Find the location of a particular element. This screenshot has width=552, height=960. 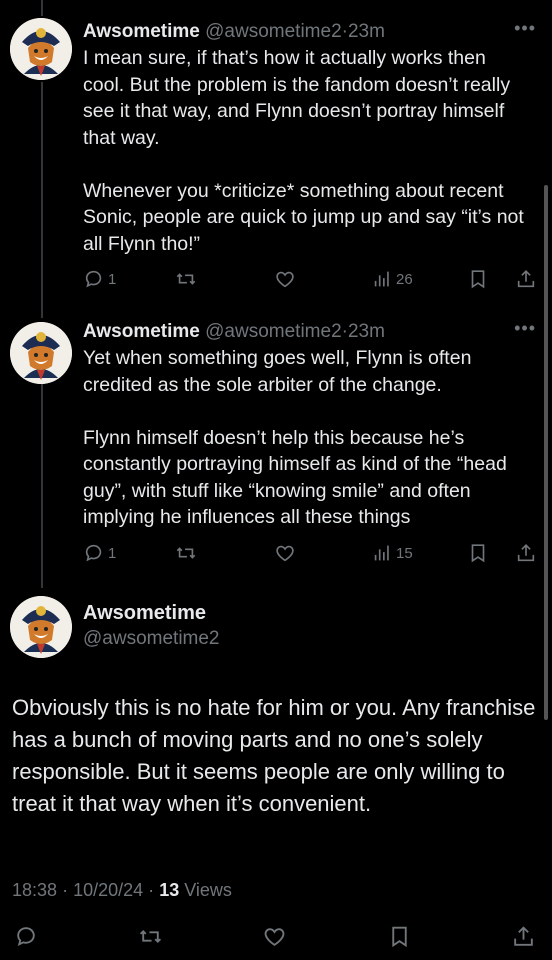

views-button: 15 is located at coordinates (392, 553).